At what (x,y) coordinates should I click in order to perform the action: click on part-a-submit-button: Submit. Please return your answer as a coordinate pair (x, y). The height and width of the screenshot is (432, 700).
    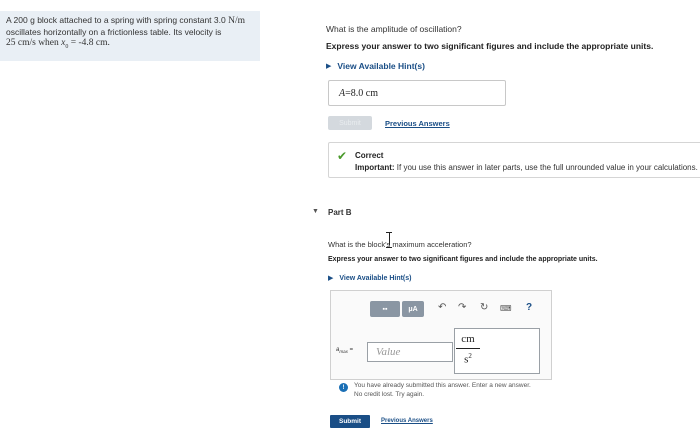
    Looking at the image, I should click on (350, 123).